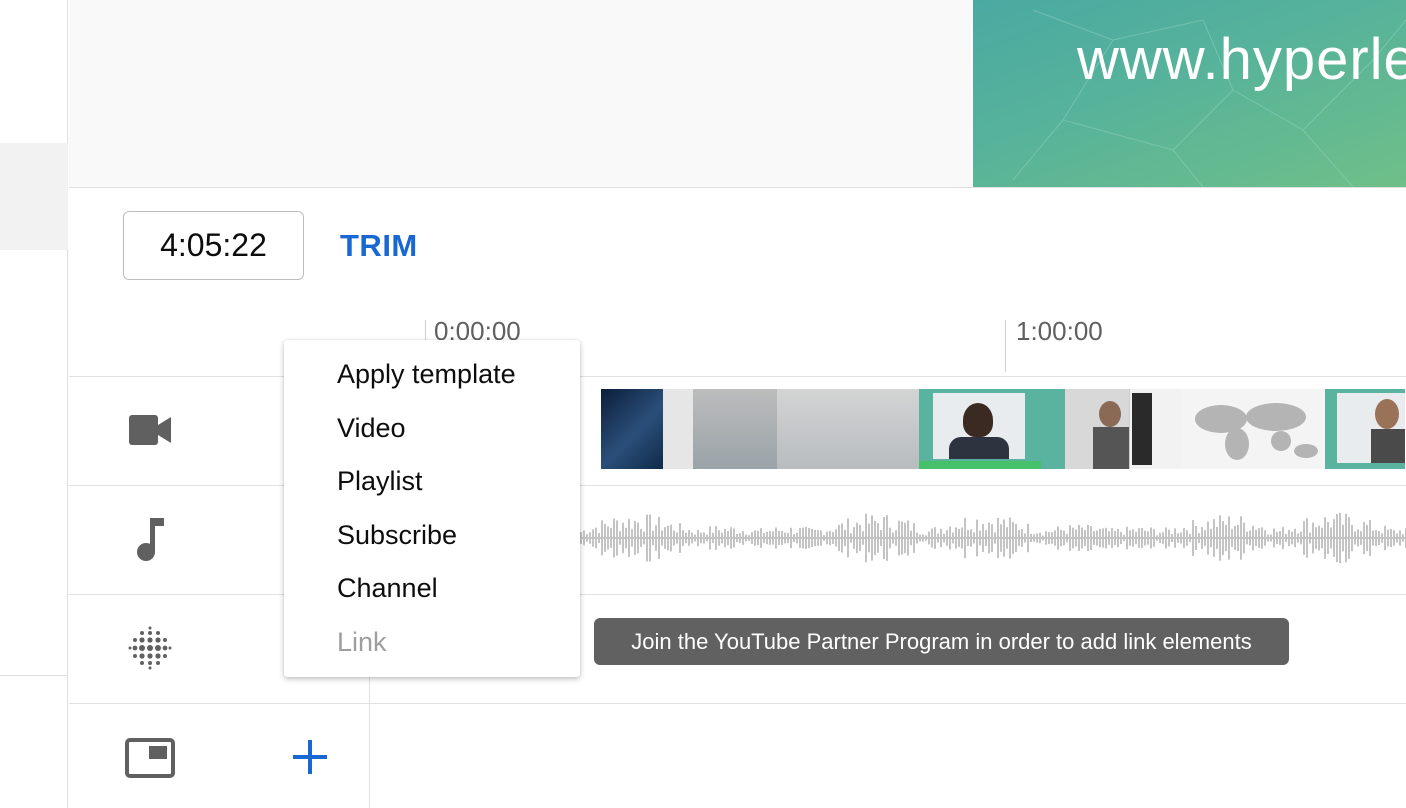  I want to click on preview-url-text: www.hyperle, so click(1241, 59).